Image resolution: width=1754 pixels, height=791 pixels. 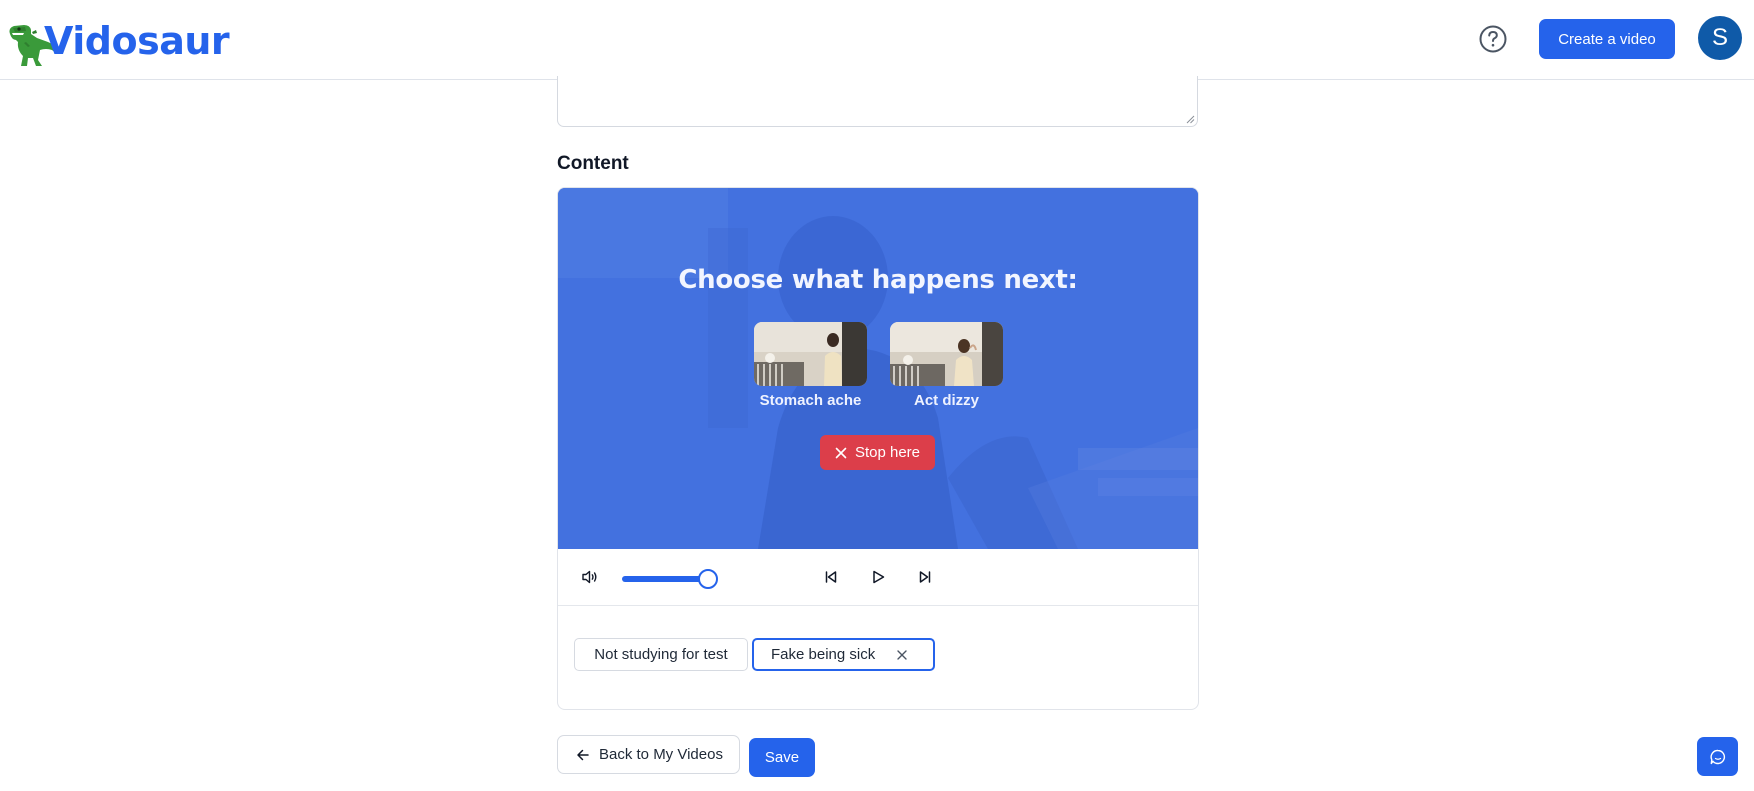 What do you see at coordinates (810, 400) in the screenshot?
I see `choice-label: Stomach ache` at bounding box center [810, 400].